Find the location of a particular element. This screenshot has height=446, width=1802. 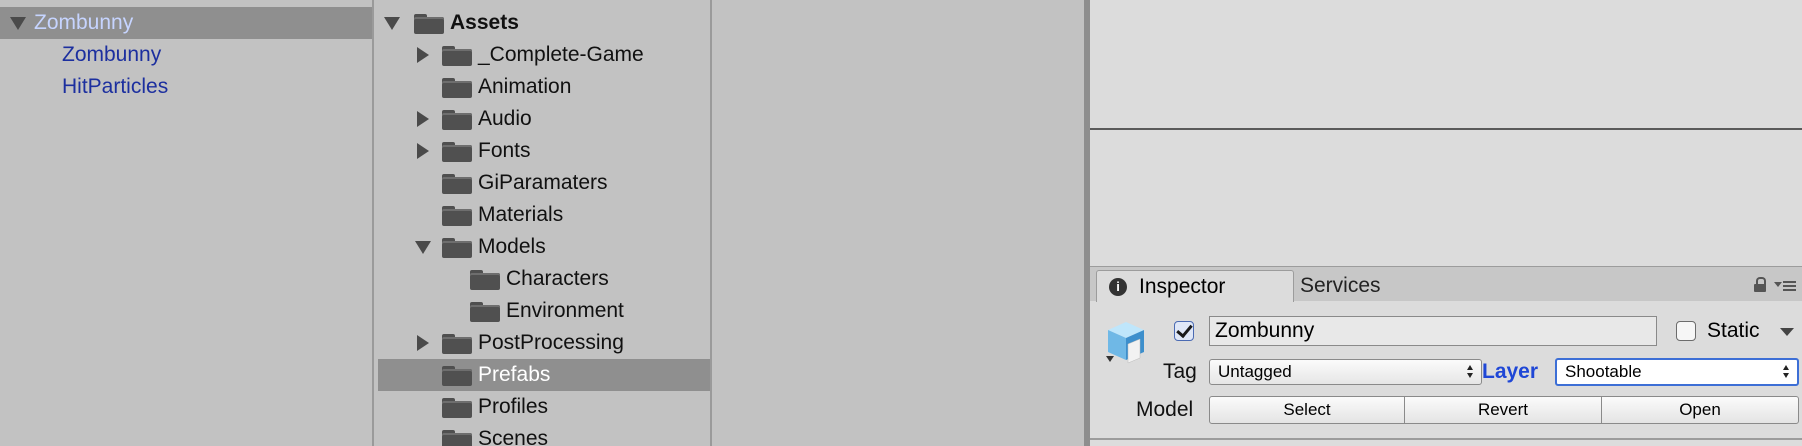

divider is located at coordinates (1446, 439).